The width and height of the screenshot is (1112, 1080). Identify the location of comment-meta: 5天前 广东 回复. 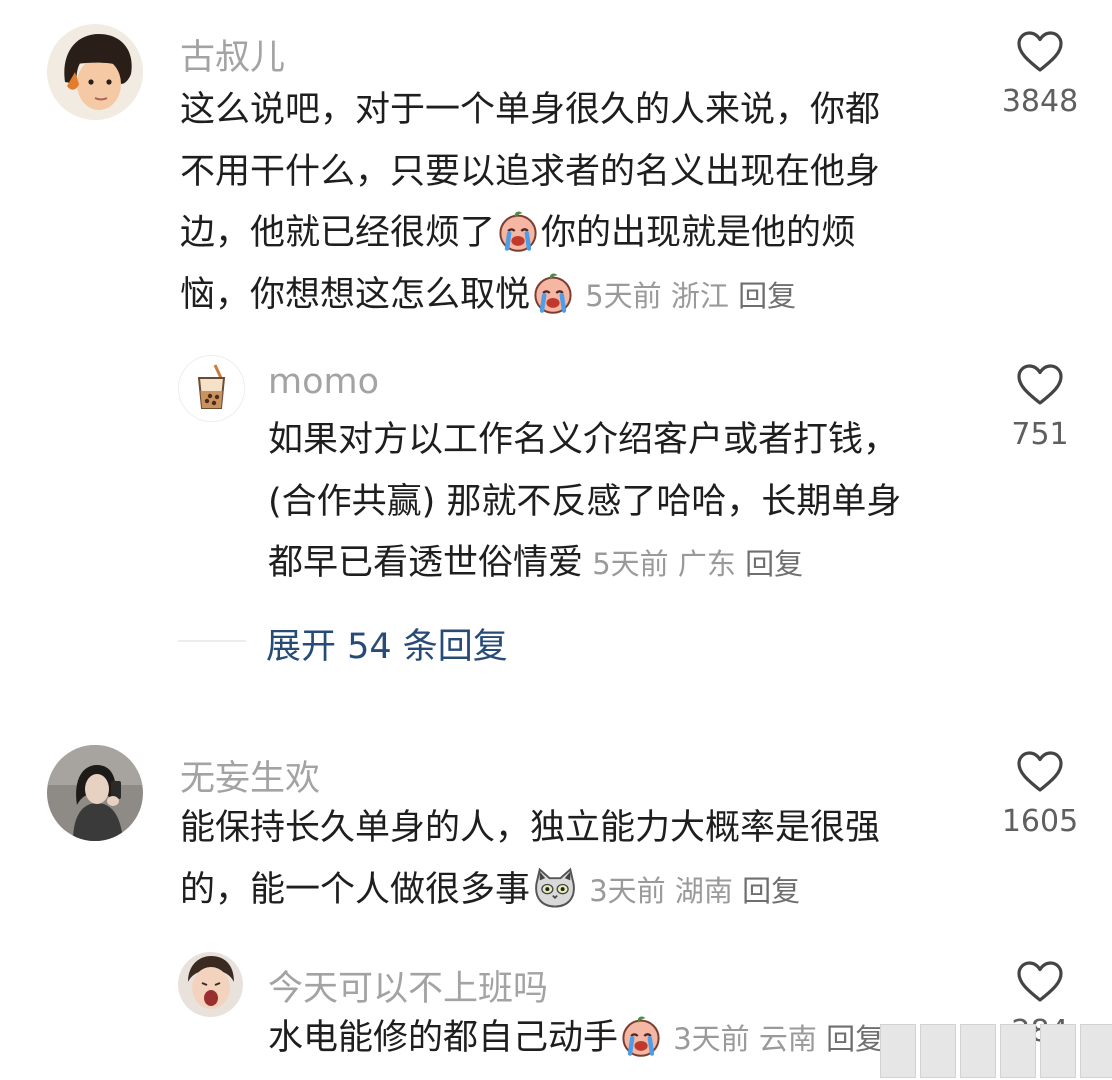
(693, 564).